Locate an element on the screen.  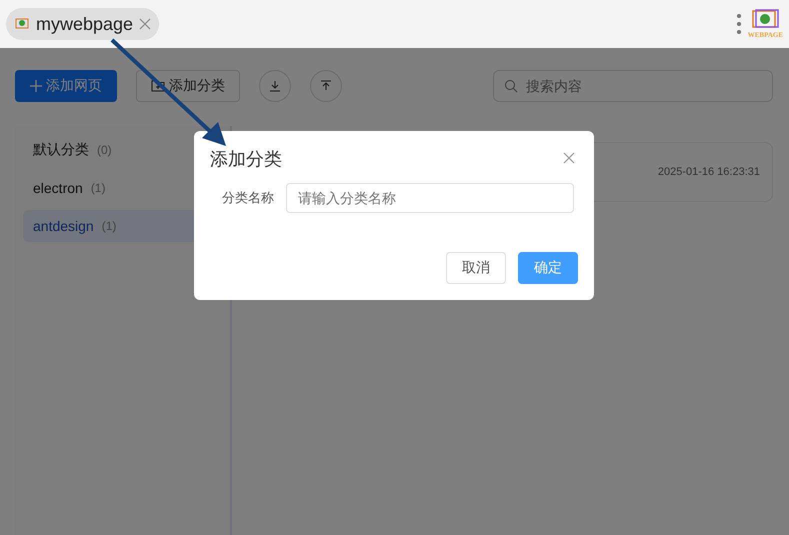
download-icon is located at coordinates (275, 86).